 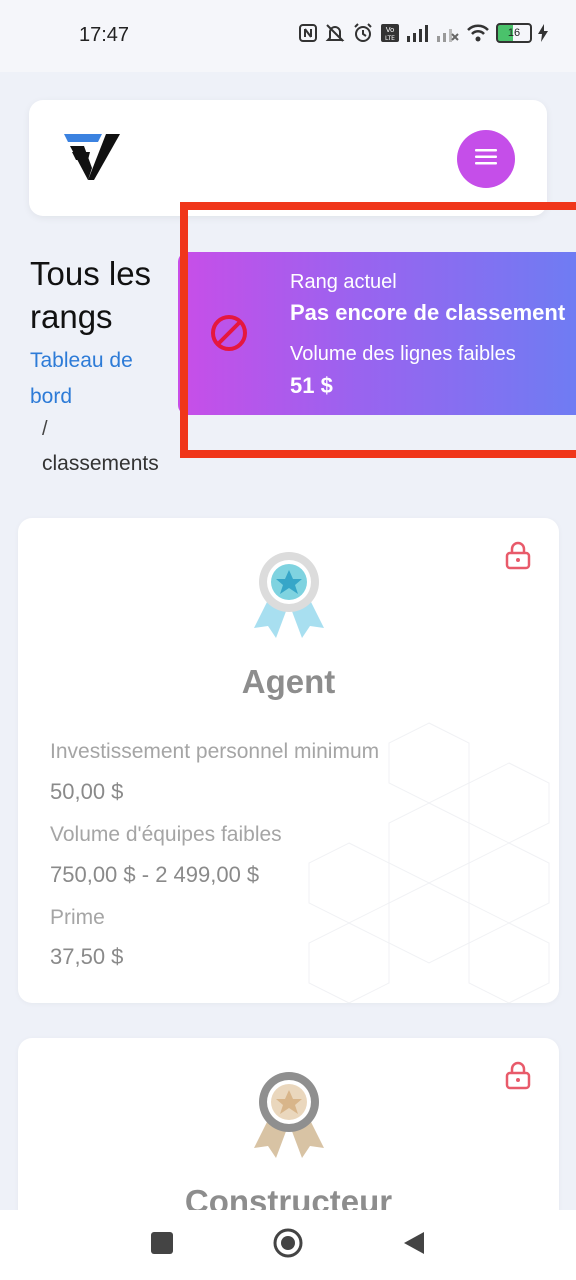 What do you see at coordinates (308, 33) in the screenshot?
I see `nfc-icon` at bounding box center [308, 33].